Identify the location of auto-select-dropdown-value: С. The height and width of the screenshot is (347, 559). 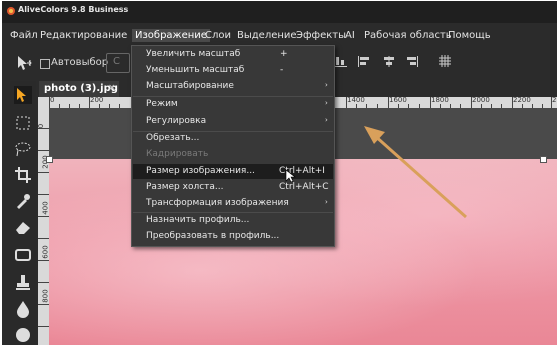
(116, 61).